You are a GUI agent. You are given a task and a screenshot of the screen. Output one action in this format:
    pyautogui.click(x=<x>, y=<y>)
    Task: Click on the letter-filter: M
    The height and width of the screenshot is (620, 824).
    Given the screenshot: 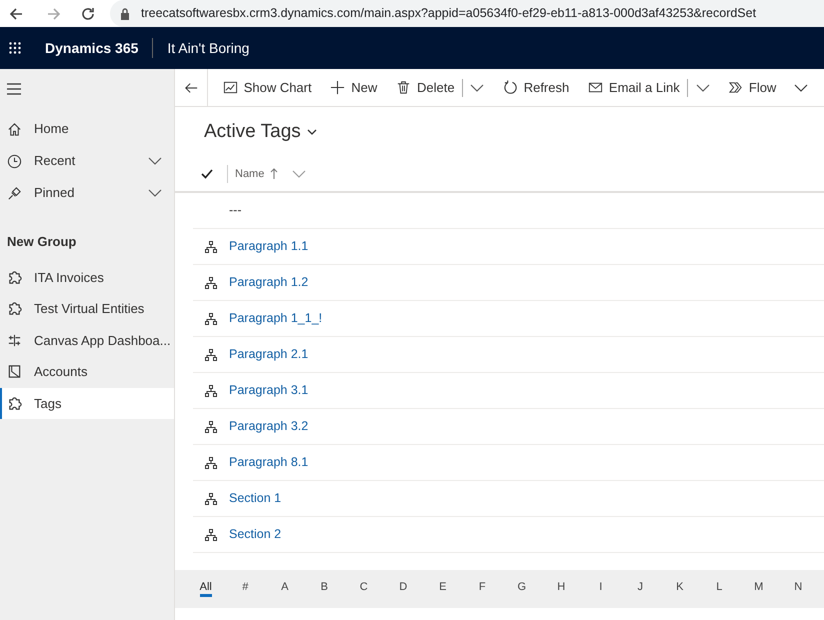 What is the action you would take?
    pyautogui.click(x=759, y=589)
    